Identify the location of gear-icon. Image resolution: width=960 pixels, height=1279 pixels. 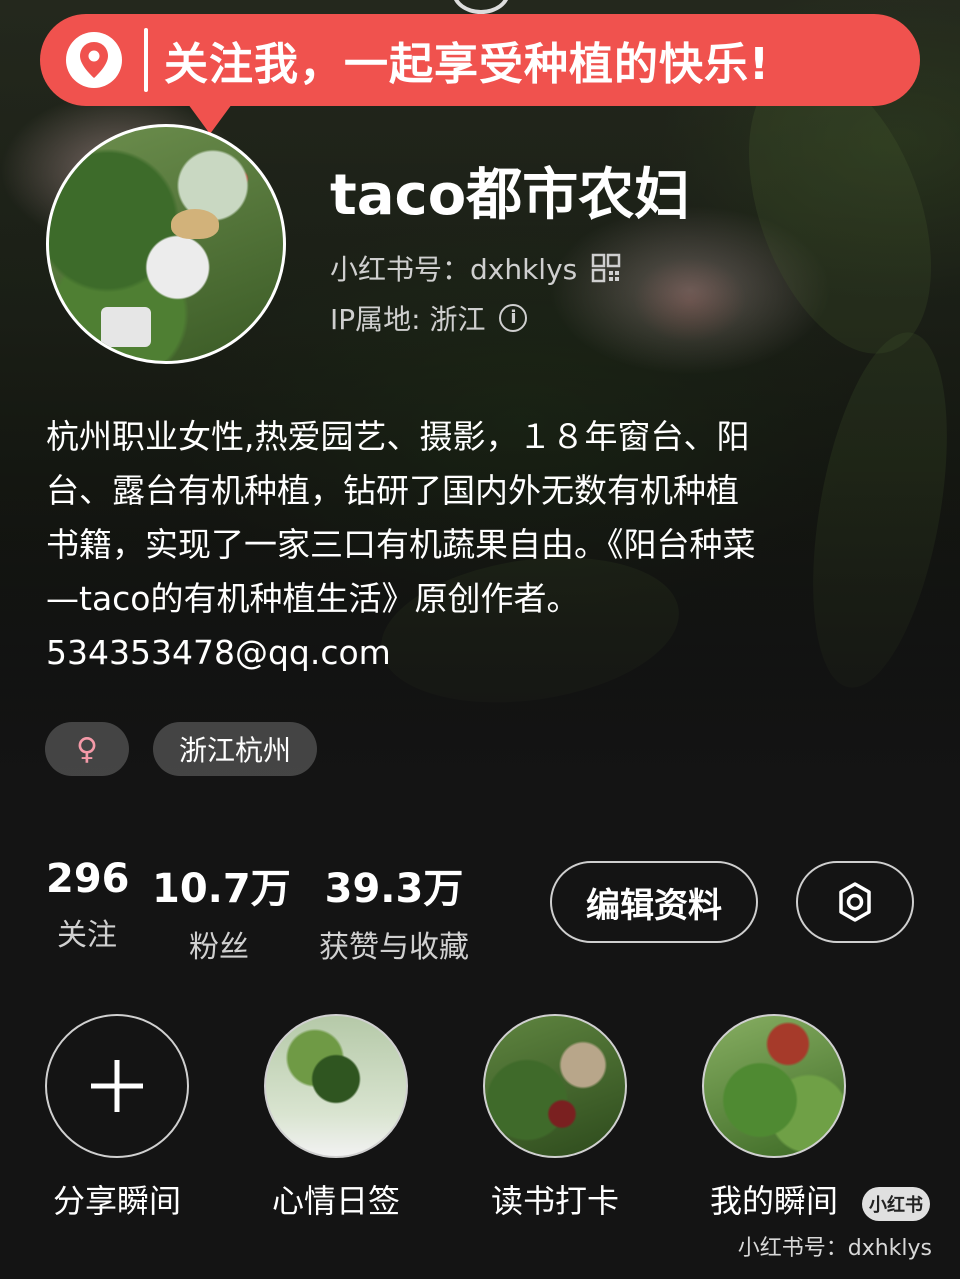
(855, 902).